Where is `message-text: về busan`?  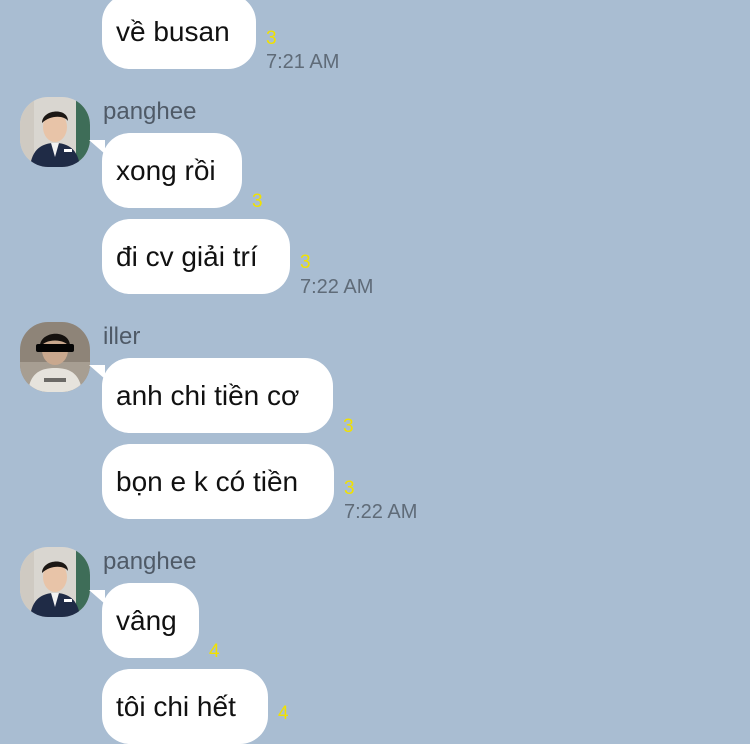 message-text: về busan is located at coordinates (173, 31).